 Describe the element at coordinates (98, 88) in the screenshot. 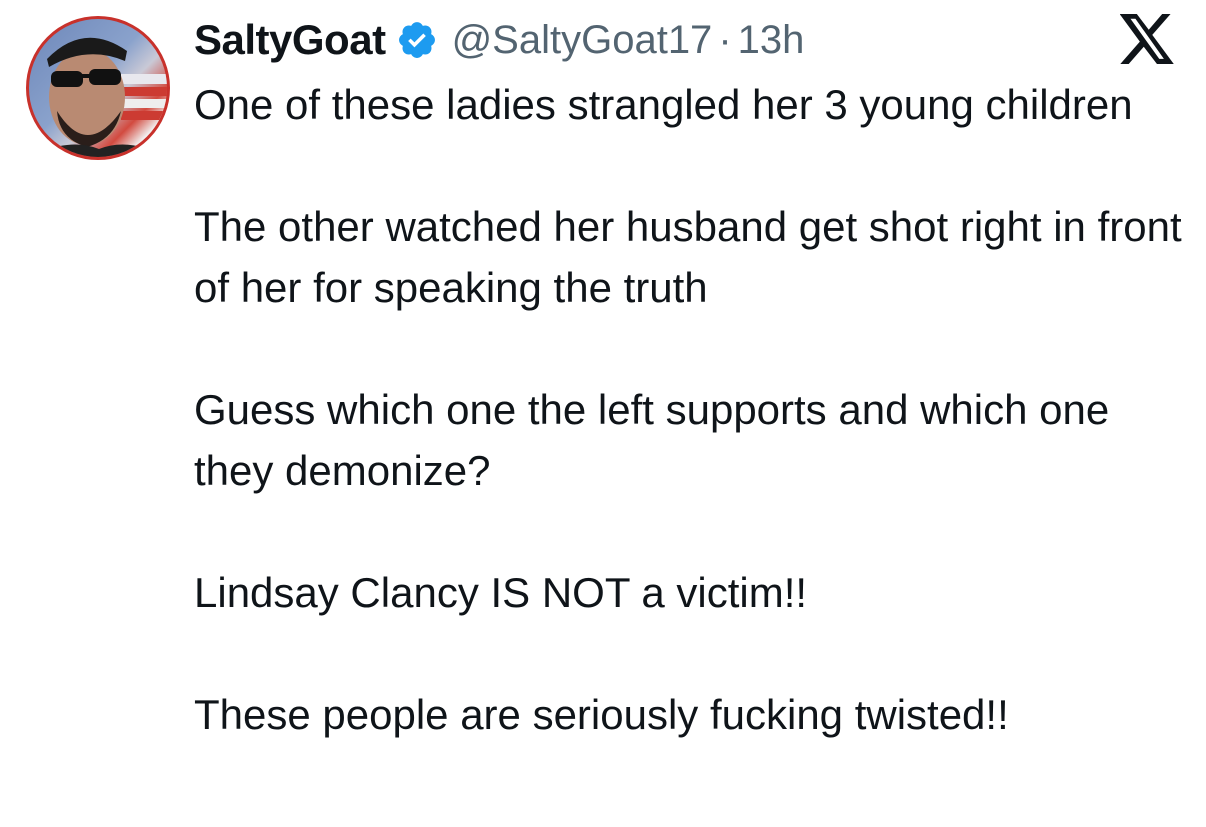

I see `avatar` at that location.